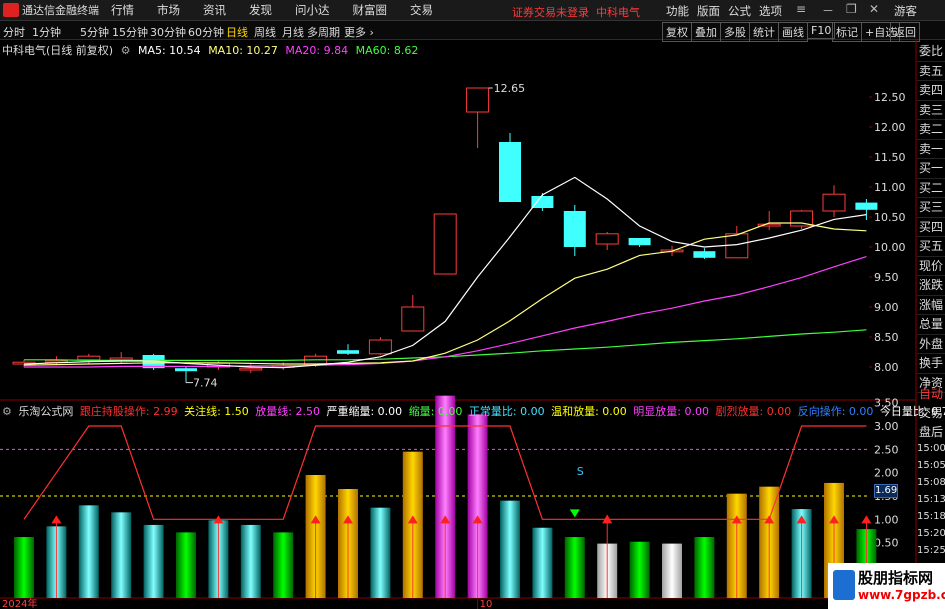  I want to click on time-label: 15:25, so click(931, 550).